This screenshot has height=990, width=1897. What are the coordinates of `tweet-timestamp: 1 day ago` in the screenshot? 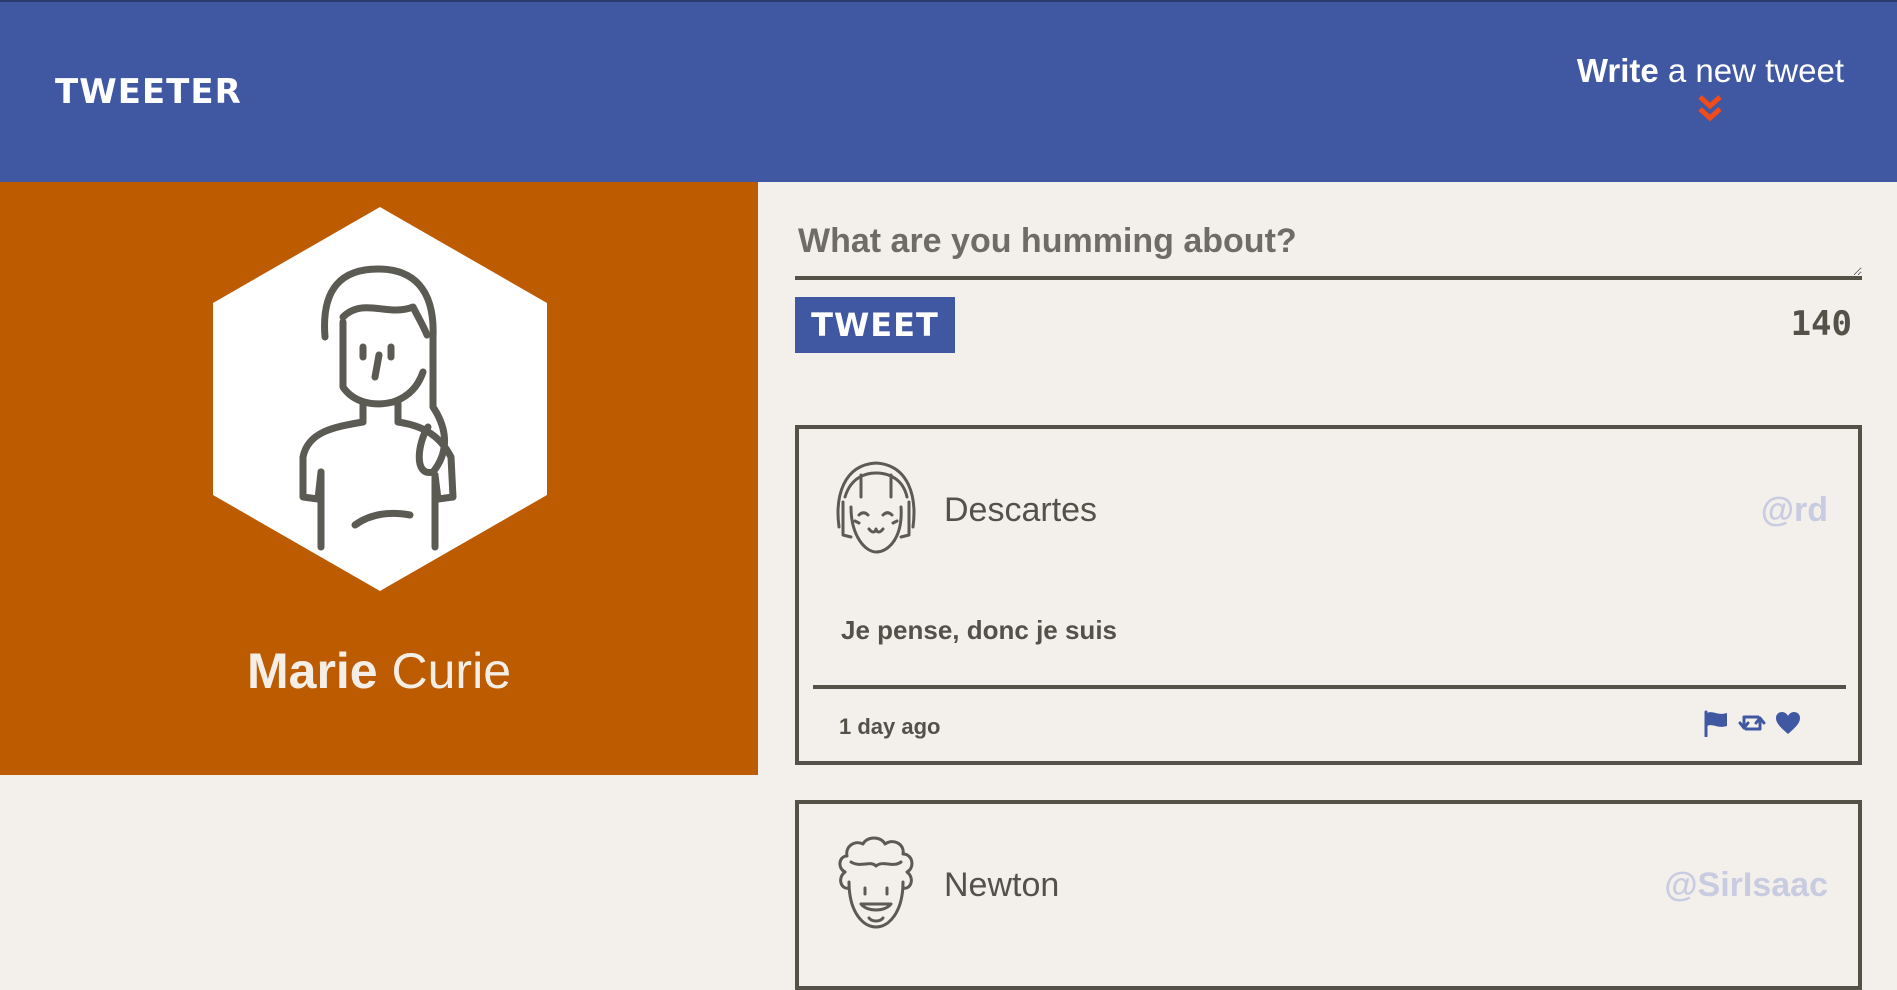 It's located at (890, 726).